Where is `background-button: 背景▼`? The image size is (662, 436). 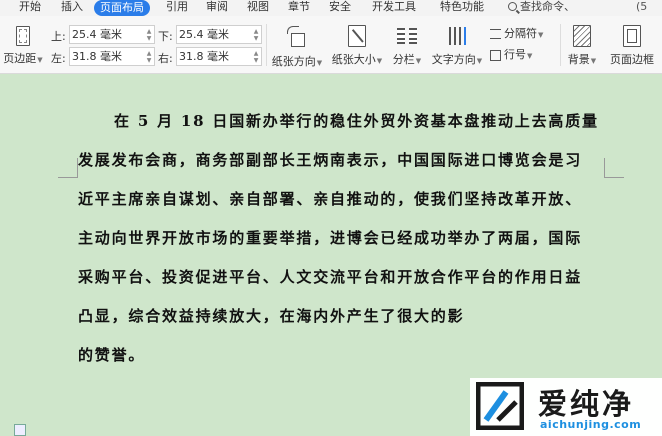 background-button: 背景▼ is located at coordinates (582, 46).